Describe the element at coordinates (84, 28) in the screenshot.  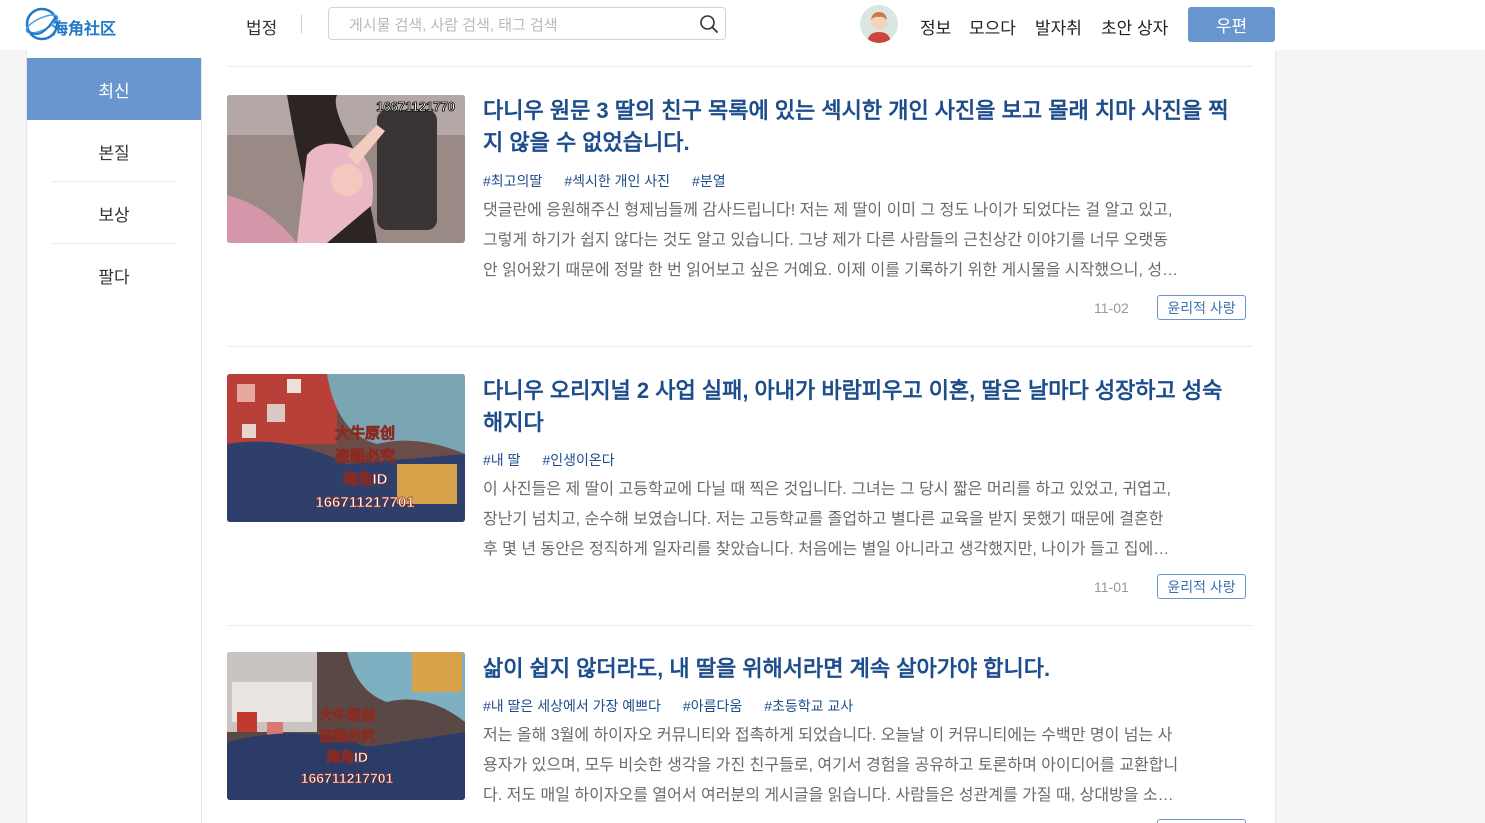
I see `logo-text: 海角社区` at that location.